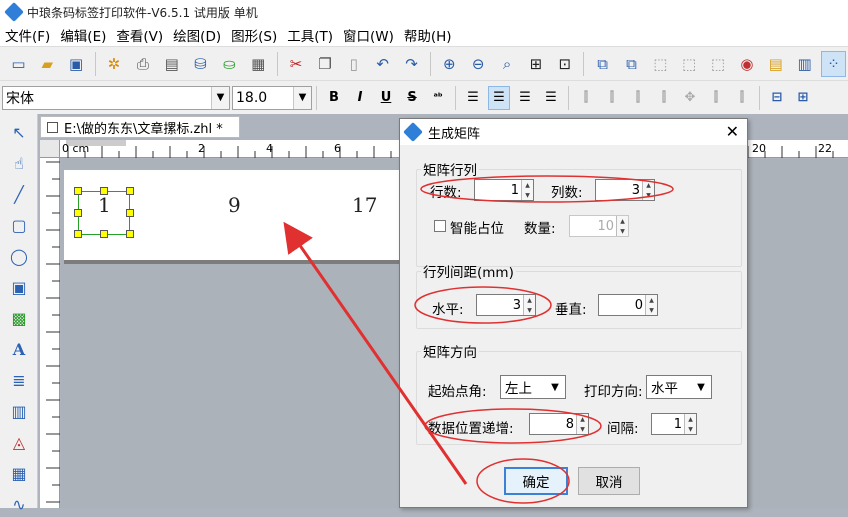 This screenshot has height=517, width=848. Describe the element at coordinates (19, 256) in the screenshot. I see `ellipse-tool-icon: ◯` at that location.